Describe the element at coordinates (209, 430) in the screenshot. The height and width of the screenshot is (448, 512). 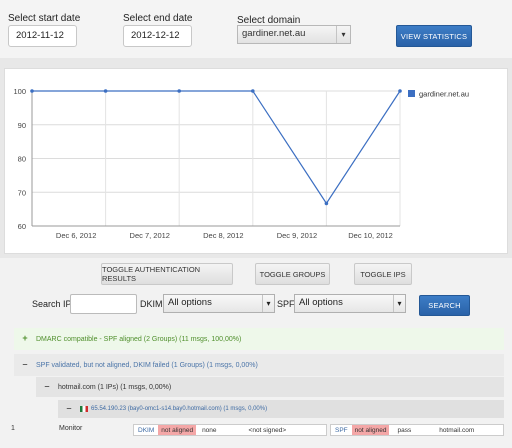
I see `dkim-result-value: none` at that location.